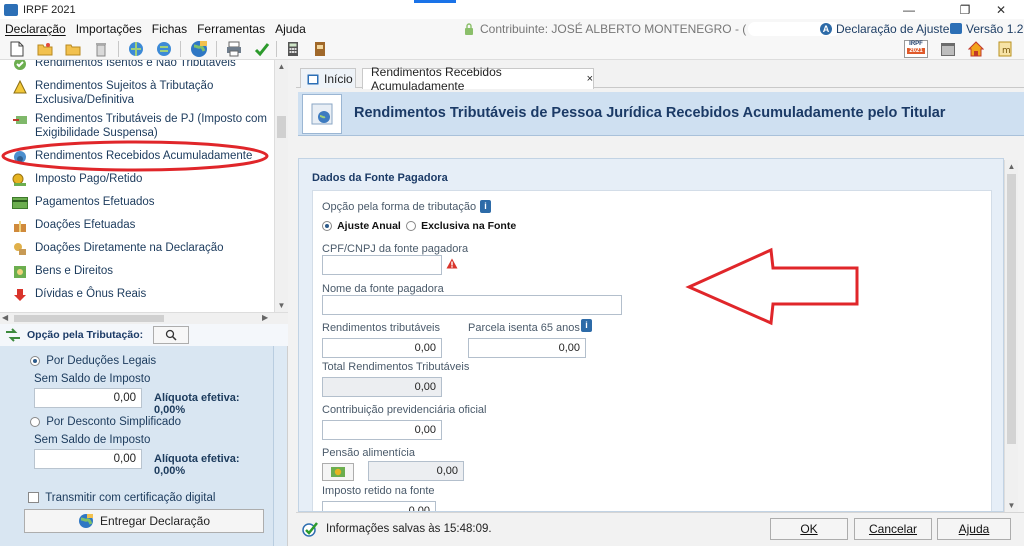 The height and width of the screenshot is (546, 1024). What do you see at coordinates (135, 156) in the screenshot?
I see `annotation-ellipse` at bounding box center [135, 156].